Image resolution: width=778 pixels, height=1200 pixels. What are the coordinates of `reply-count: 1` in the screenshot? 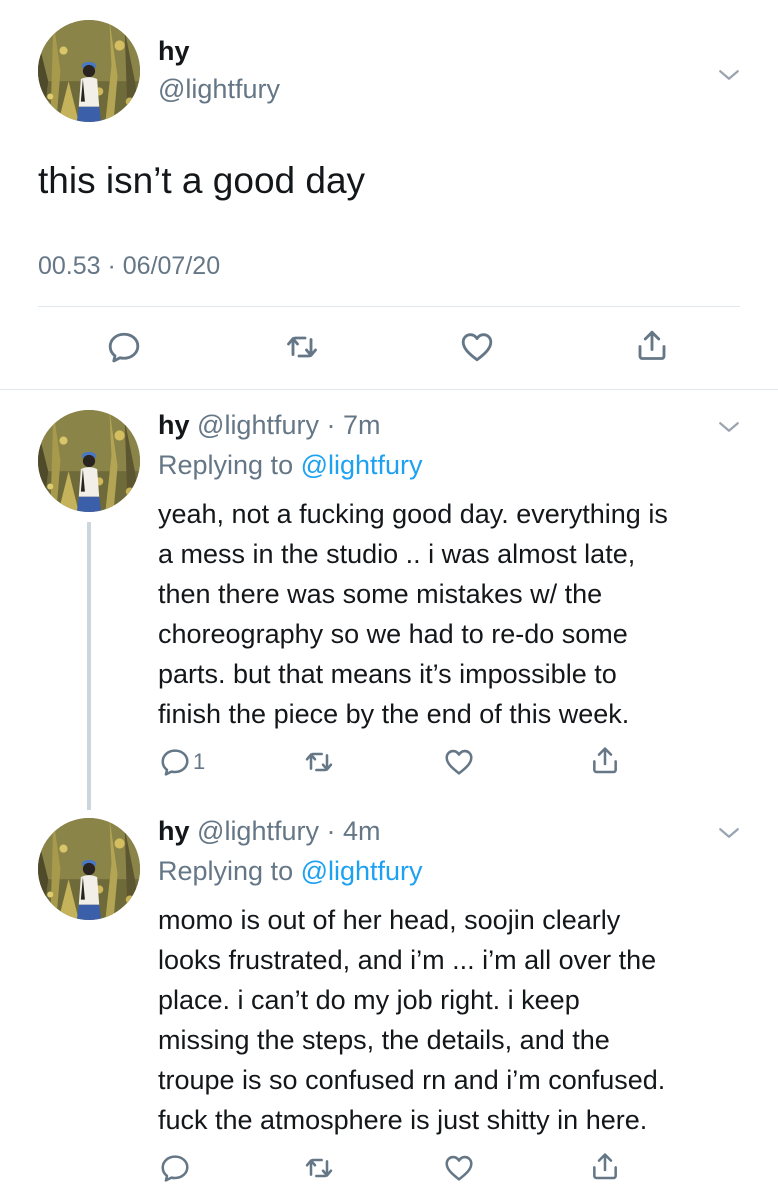 It's located at (199, 761).